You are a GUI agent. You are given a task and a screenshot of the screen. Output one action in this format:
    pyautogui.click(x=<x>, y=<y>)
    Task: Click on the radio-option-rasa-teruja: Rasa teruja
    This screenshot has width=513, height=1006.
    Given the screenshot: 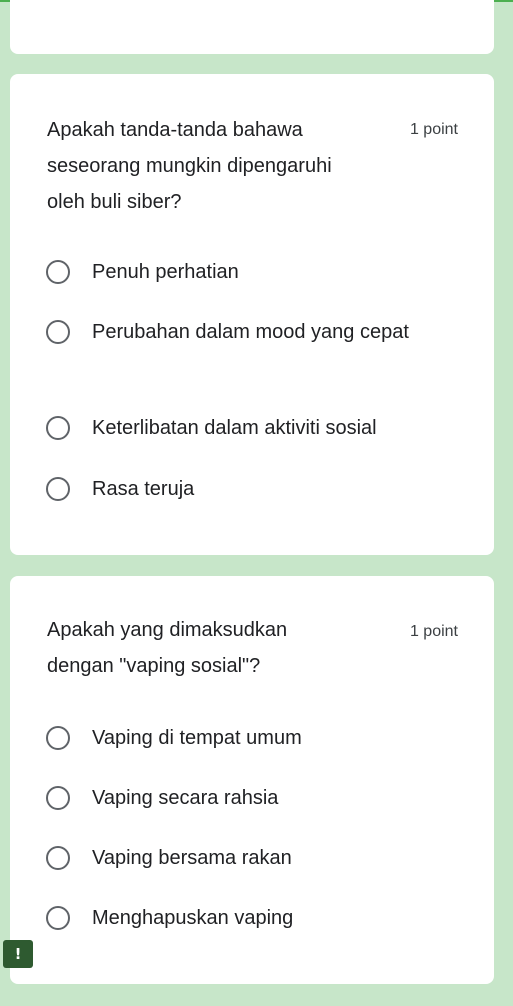 What is the action you would take?
    pyautogui.click(x=256, y=489)
    